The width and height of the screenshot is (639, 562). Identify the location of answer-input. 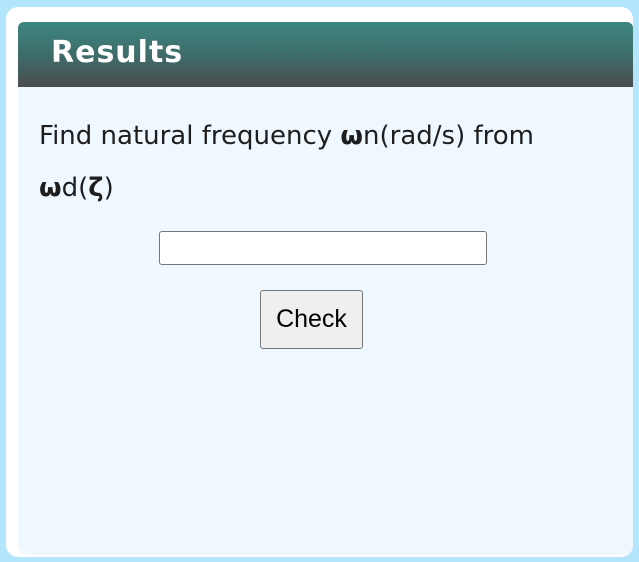
(323, 248).